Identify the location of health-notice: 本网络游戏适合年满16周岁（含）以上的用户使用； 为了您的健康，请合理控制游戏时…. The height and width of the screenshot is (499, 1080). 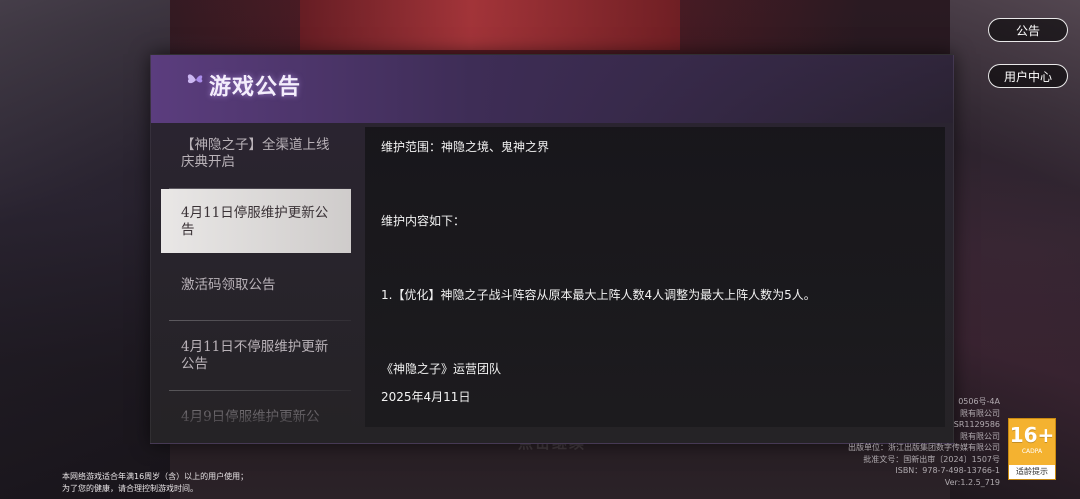
(155, 483).